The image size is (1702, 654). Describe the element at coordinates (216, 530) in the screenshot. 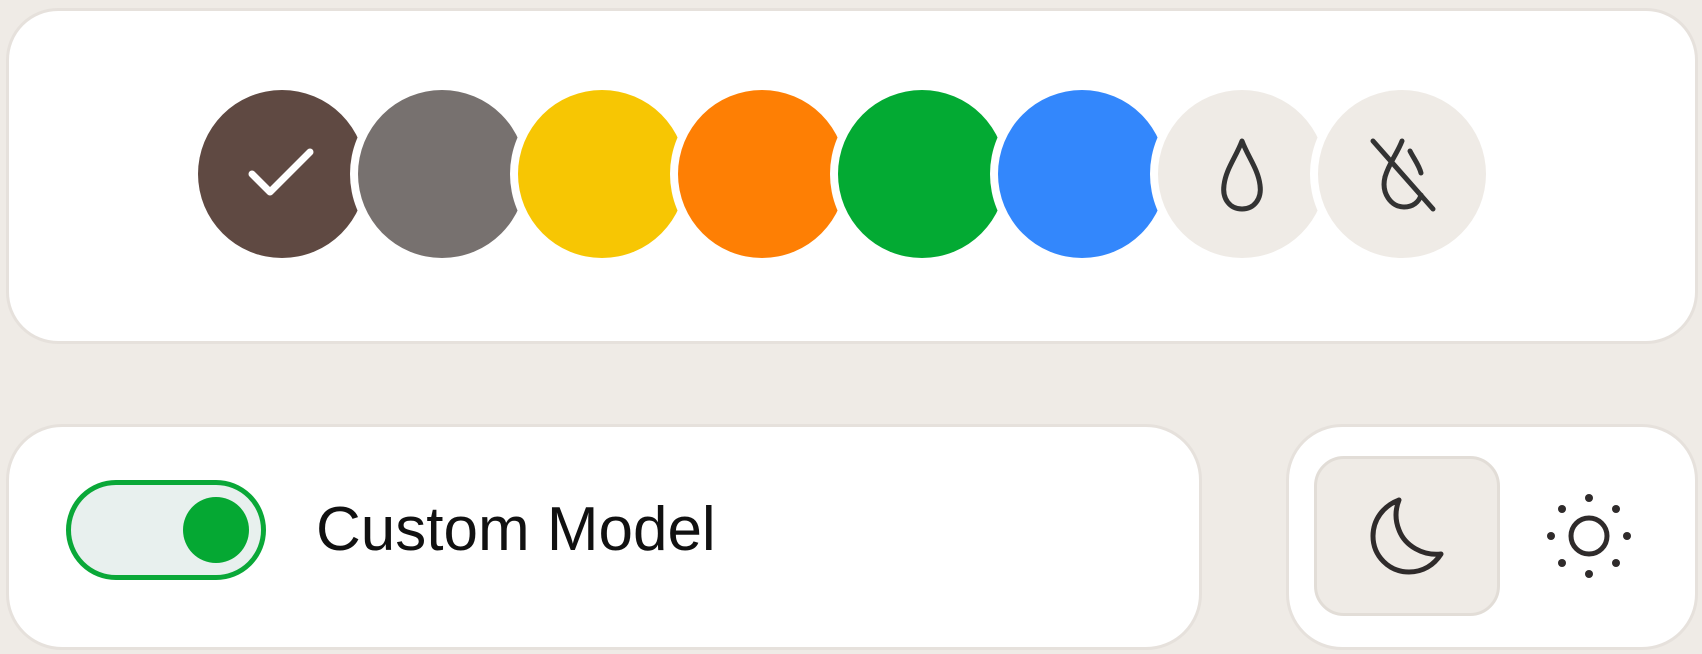

I see `toggle-knob` at that location.